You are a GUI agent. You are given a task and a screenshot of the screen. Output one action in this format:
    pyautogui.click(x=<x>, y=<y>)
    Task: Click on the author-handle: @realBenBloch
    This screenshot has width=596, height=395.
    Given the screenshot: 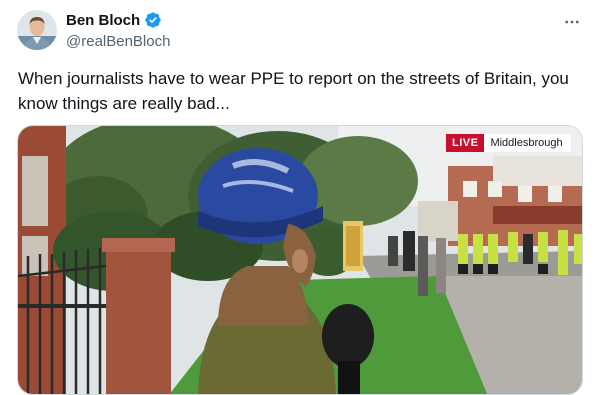 What is the action you would take?
    pyautogui.click(x=118, y=41)
    